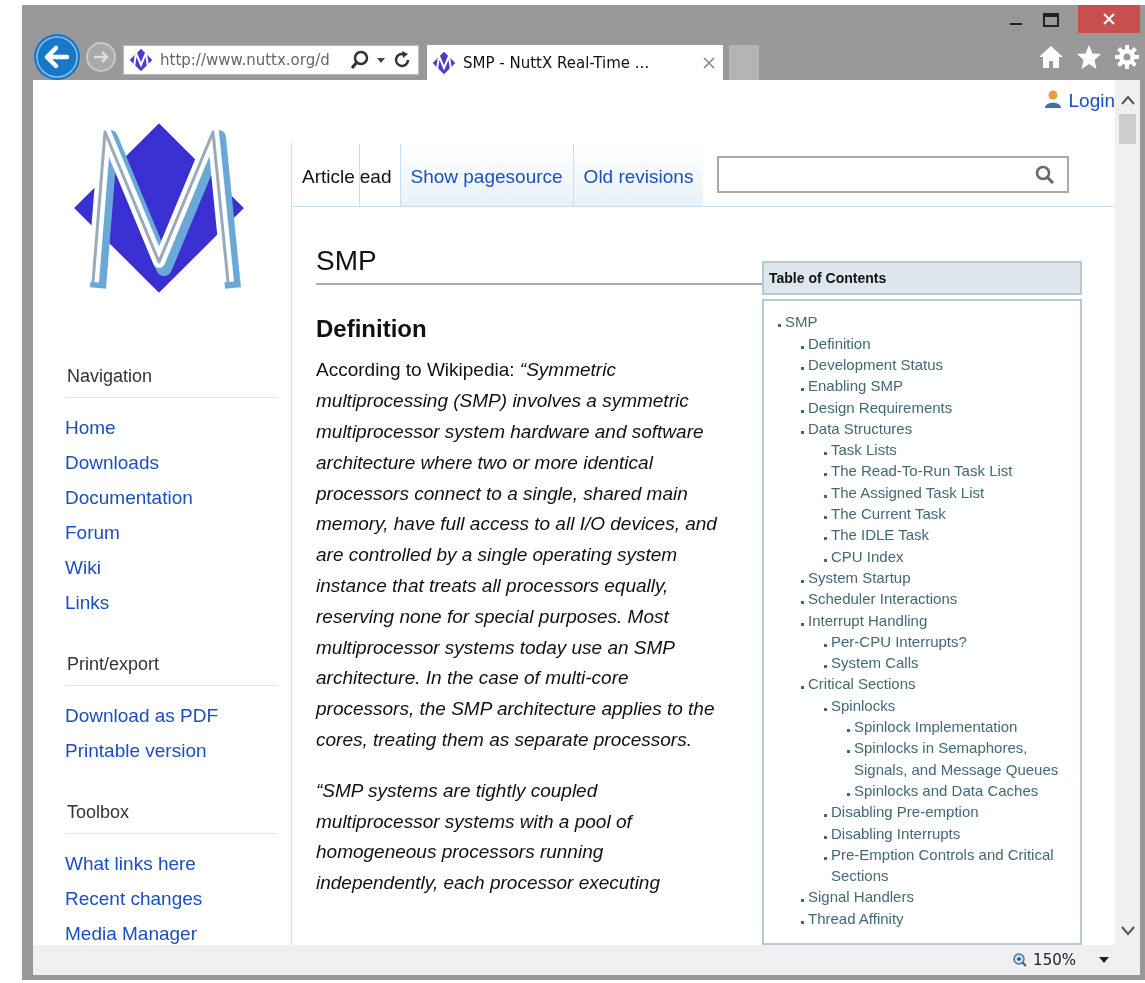  I want to click on page-tab: Old revisions, so click(638, 175).